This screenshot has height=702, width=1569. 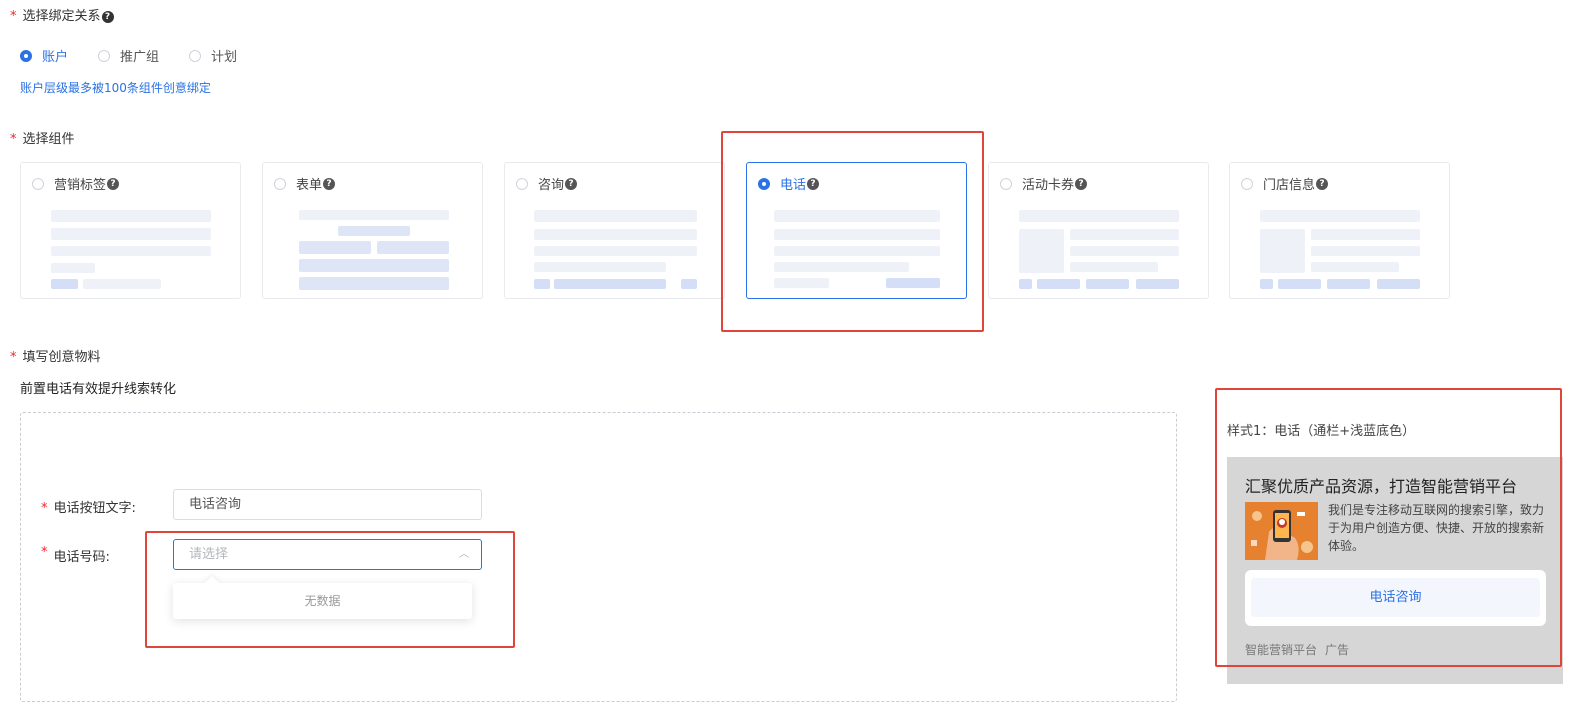 I want to click on radio-account: 账户, so click(x=44, y=55).